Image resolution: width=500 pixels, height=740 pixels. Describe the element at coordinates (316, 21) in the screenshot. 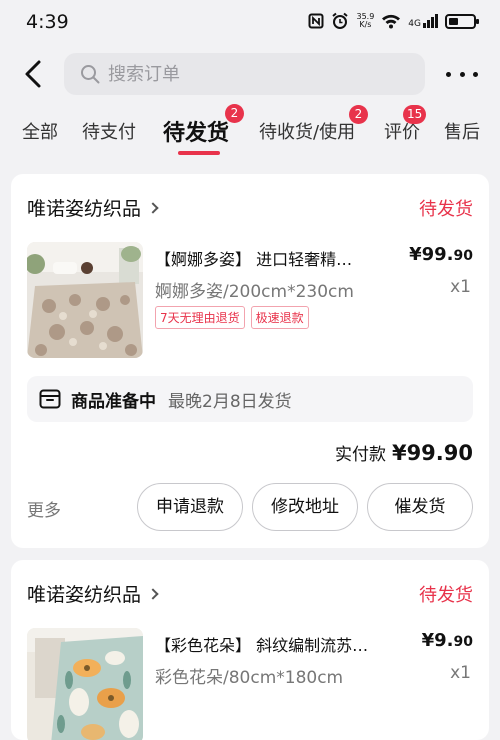

I see `nfc-icon` at that location.